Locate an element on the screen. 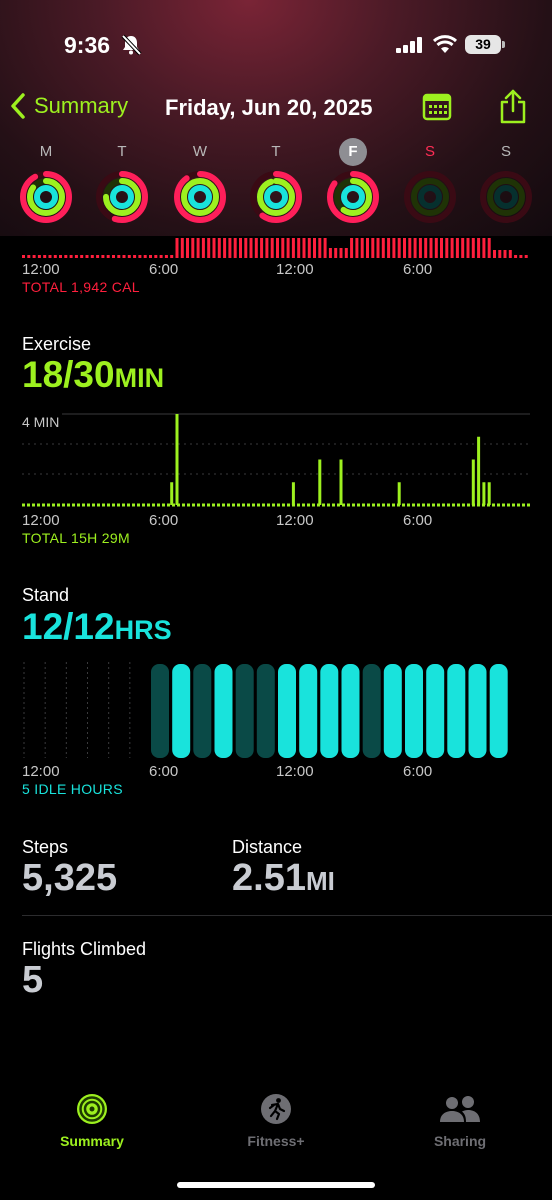 The width and height of the screenshot is (552, 1200). tab-label: Sharing is located at coordinates (460, 1141).